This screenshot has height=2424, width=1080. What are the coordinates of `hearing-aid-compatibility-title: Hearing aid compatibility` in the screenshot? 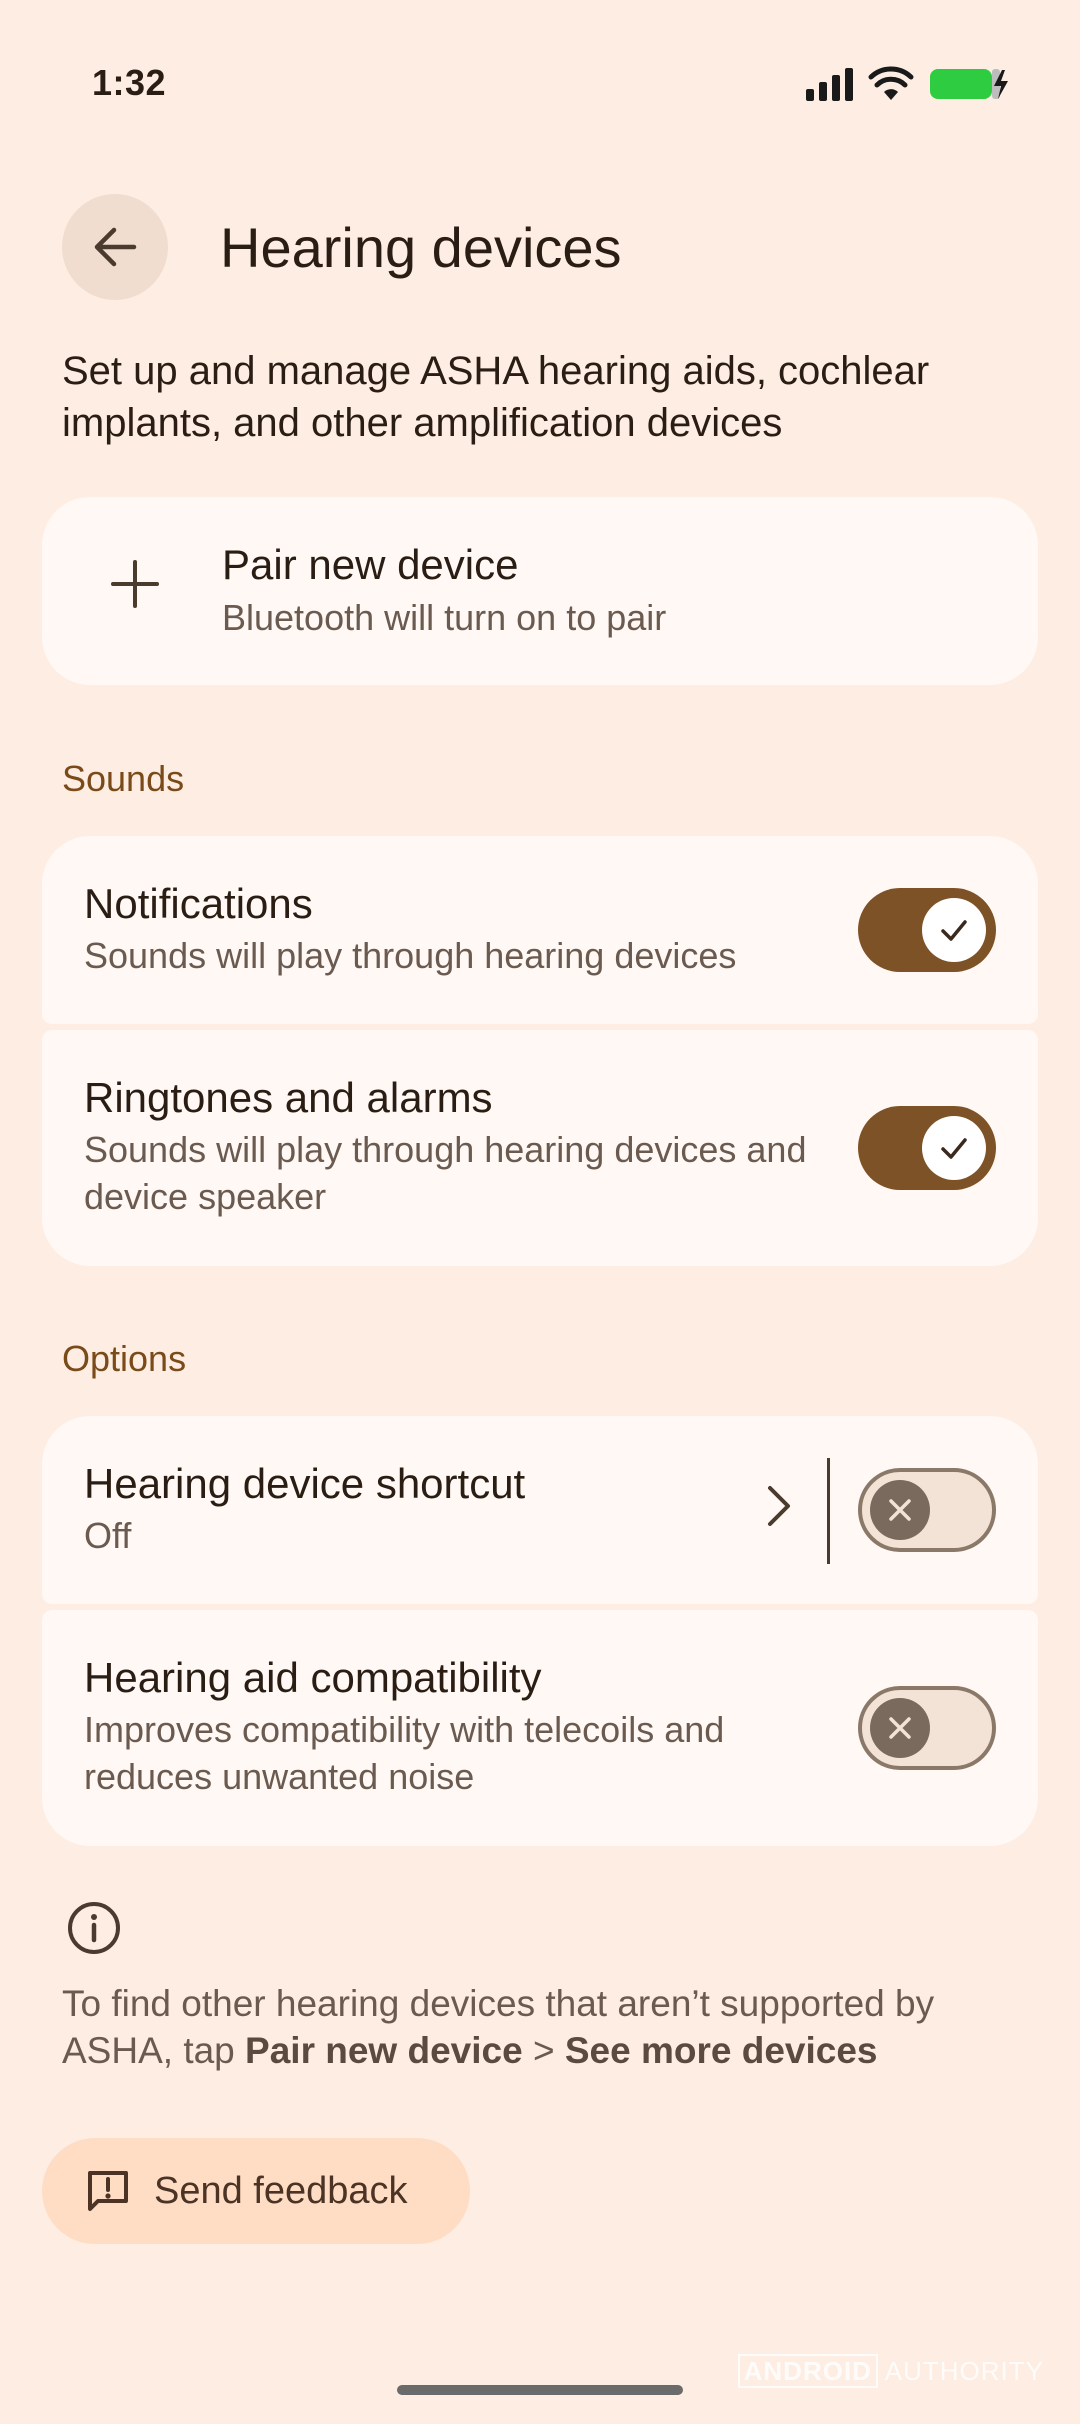 It's located at (313, 1677).